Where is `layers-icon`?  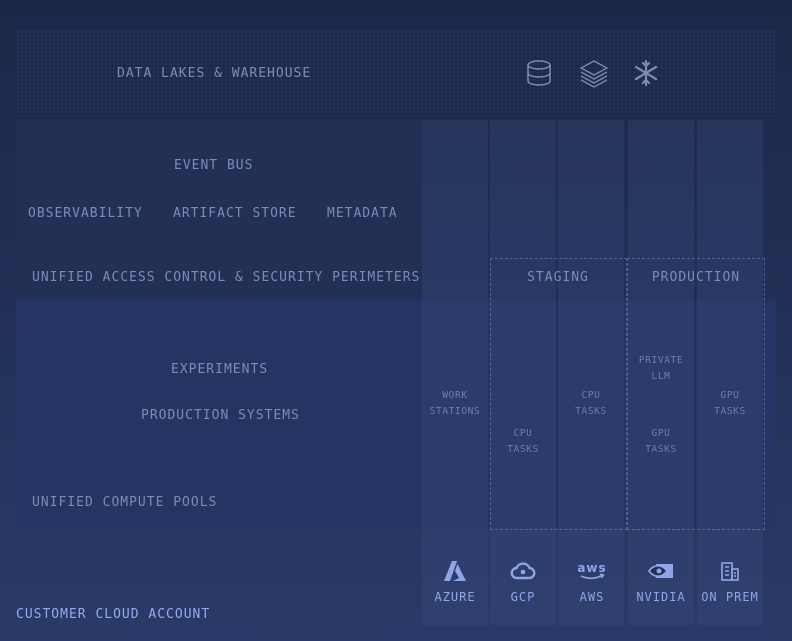 layers-icon is located at coordinates (594, 76).